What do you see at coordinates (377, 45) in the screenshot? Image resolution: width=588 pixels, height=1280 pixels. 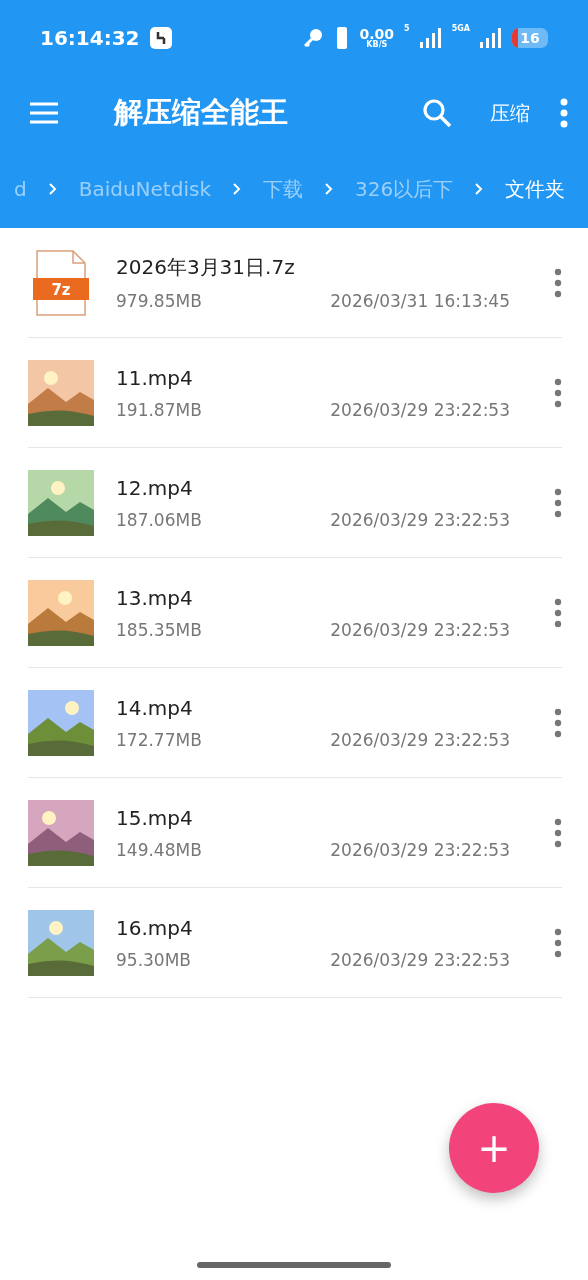 I see `speed-unit: KB/S` at bounding box center [377, 45].